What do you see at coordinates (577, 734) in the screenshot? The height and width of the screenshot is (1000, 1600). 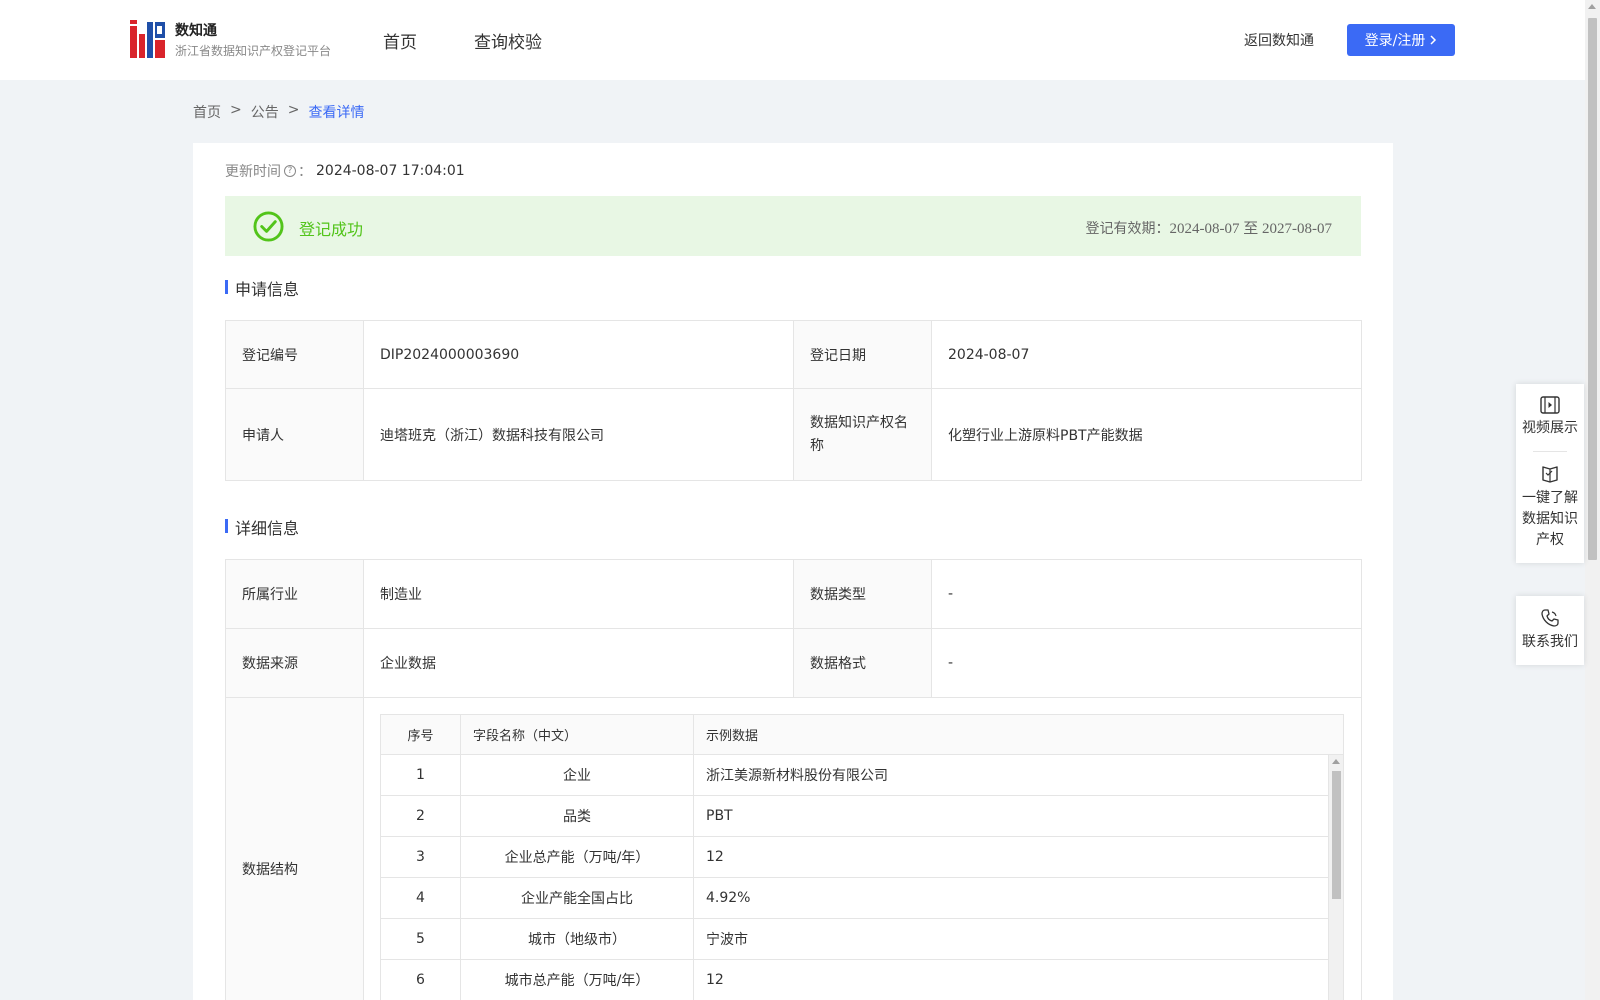 I see `column-header: 字段名称（中文）` at bounding box center [577, 734].